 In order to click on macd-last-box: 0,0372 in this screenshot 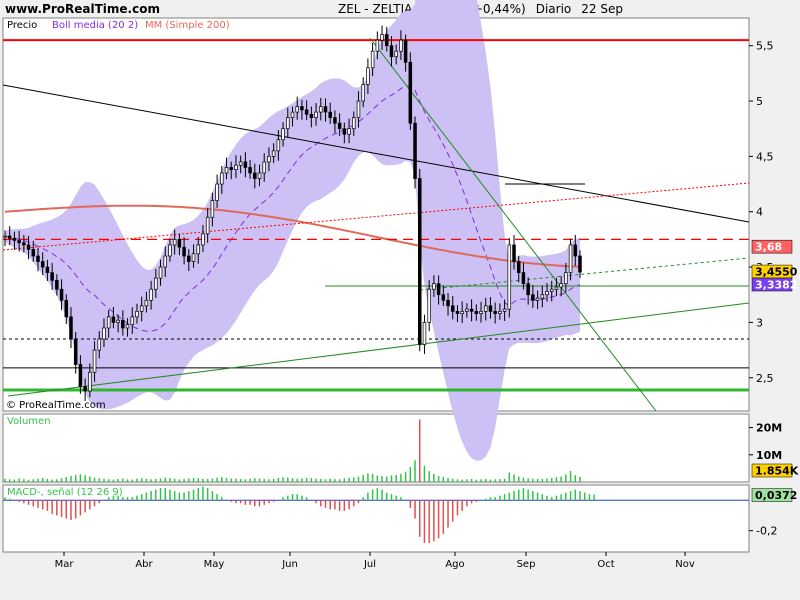, I will do `click(774, 495)`.